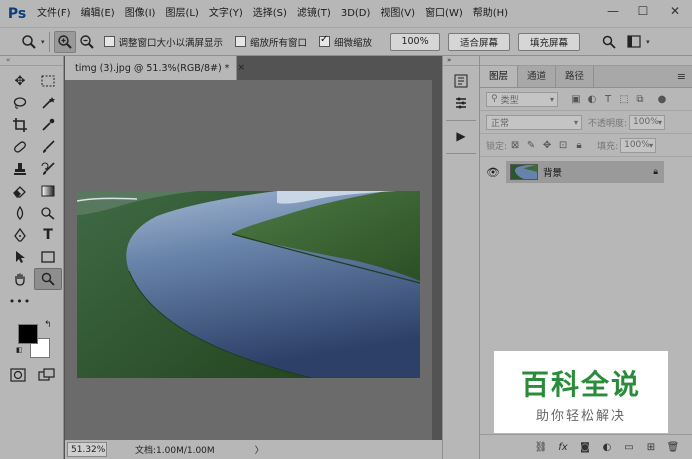 The image size is (692, 459). I want to click on blur-tool-icon, so click(20, 213).